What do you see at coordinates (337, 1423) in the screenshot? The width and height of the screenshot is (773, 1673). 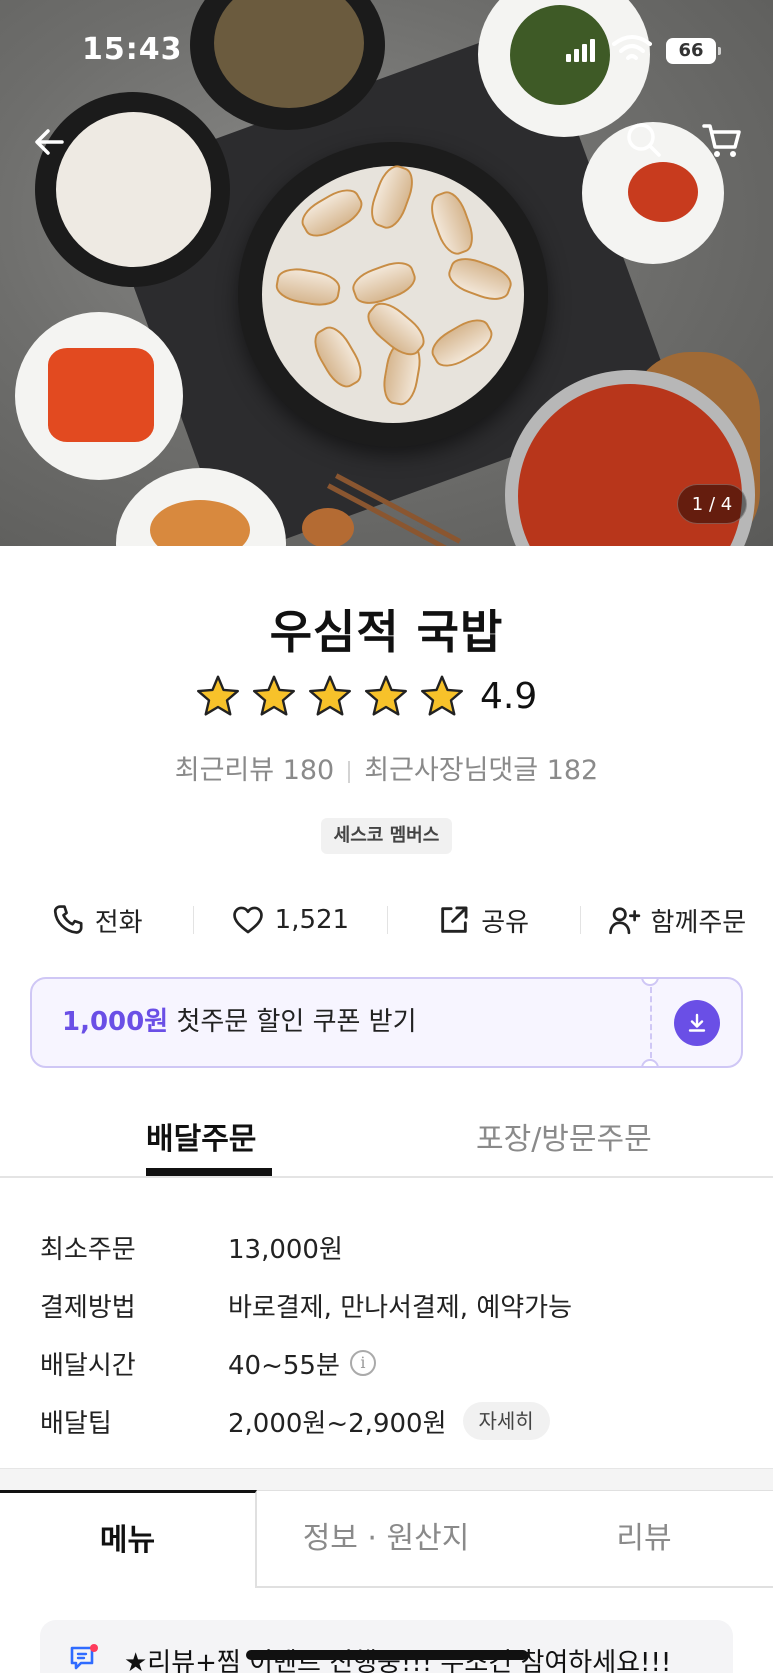 I see `delivery-tip-value: 2,000원~2,900원` at bounding box center [337, 1423].